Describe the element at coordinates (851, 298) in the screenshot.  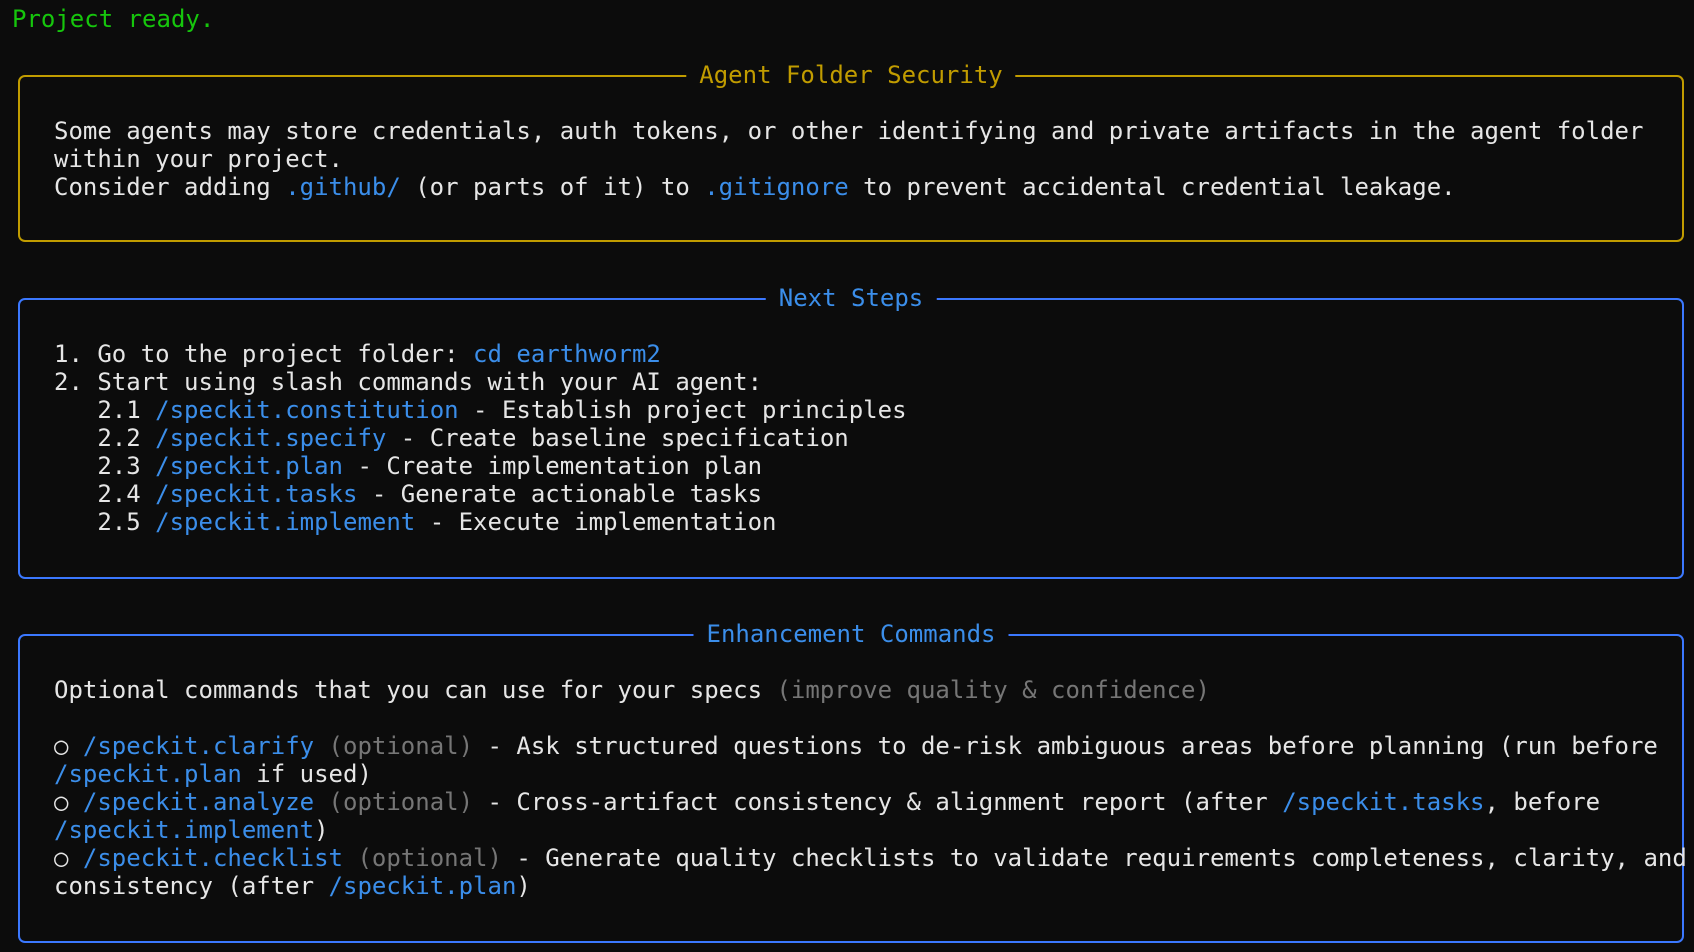
I see `next-steps-title: Next Steps` at that location.